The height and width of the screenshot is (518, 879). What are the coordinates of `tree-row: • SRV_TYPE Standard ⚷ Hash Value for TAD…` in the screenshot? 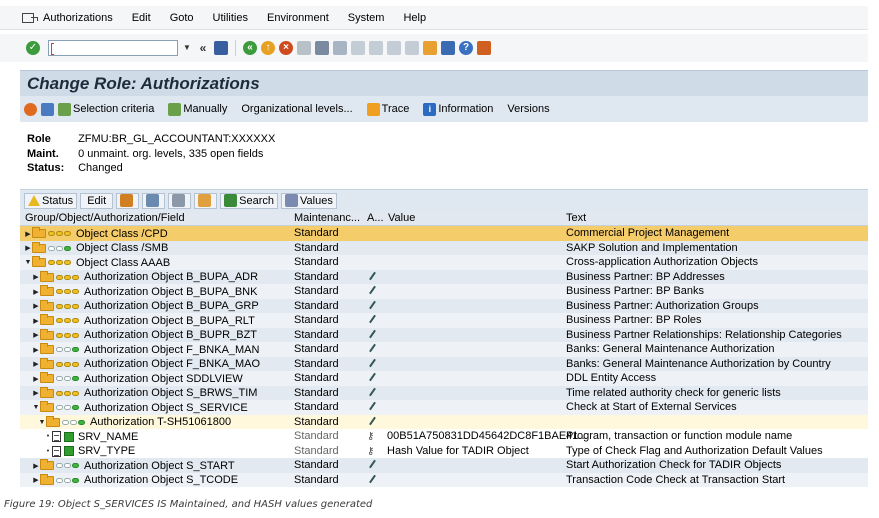 It's located at (444, 450).